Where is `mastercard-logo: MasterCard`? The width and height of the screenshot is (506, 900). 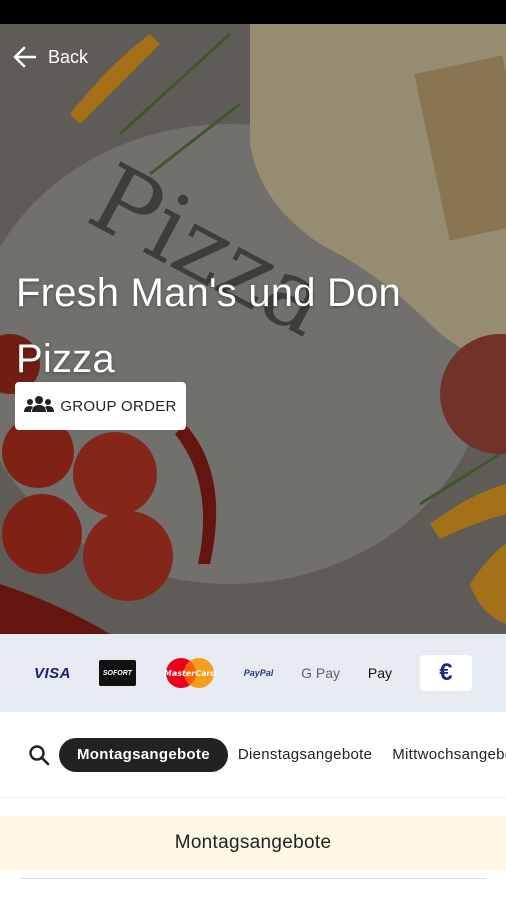
mastercard-logo: MasterCard is located at coordinates (190, 673).